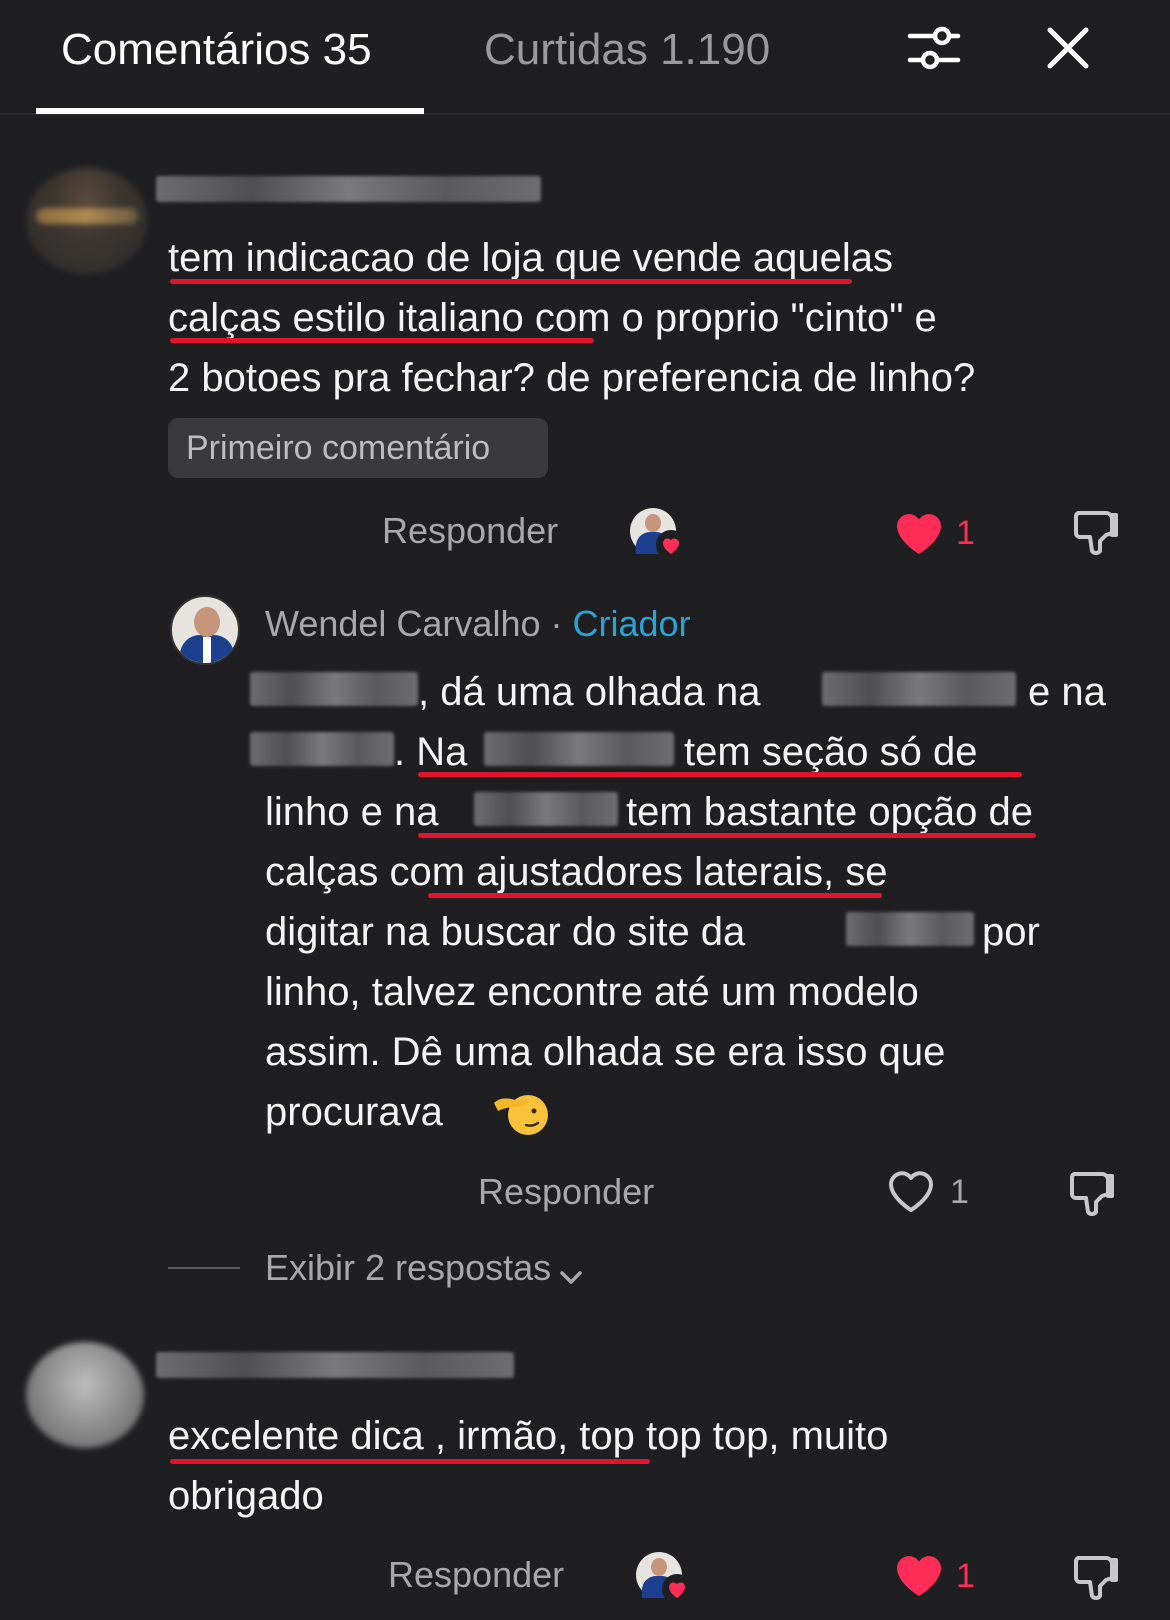  I want to click on sliders-icon, so click(936, 48).